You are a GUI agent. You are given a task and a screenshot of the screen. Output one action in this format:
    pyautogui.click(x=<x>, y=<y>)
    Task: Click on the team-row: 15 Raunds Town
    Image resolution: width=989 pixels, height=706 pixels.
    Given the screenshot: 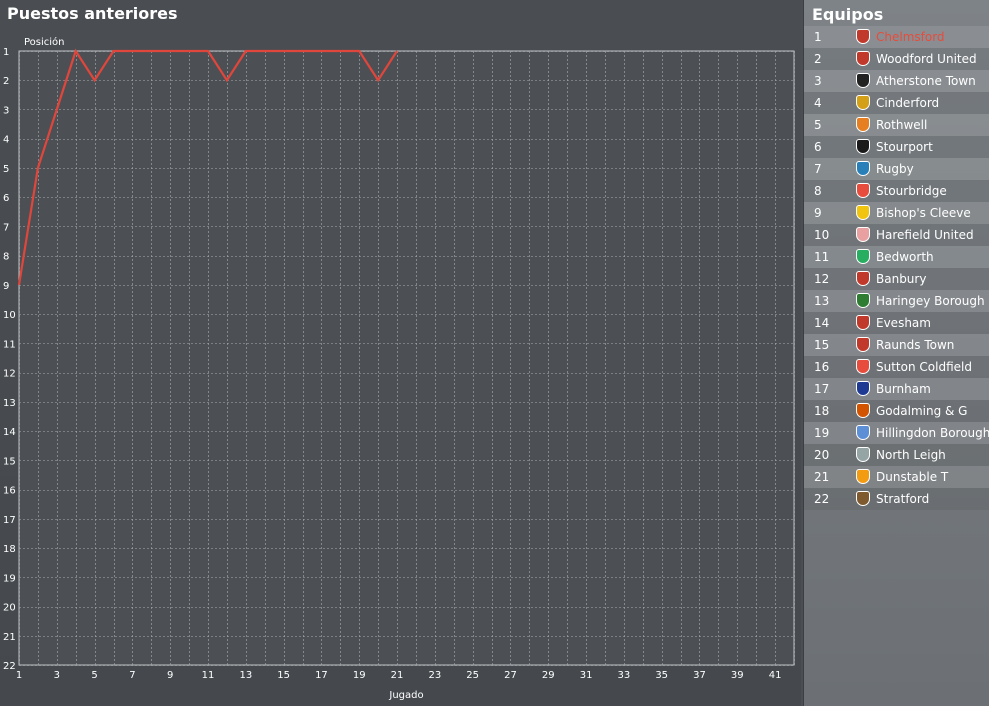 What is the action you would take?
    pyautogui.click(x=896, y=345)
    